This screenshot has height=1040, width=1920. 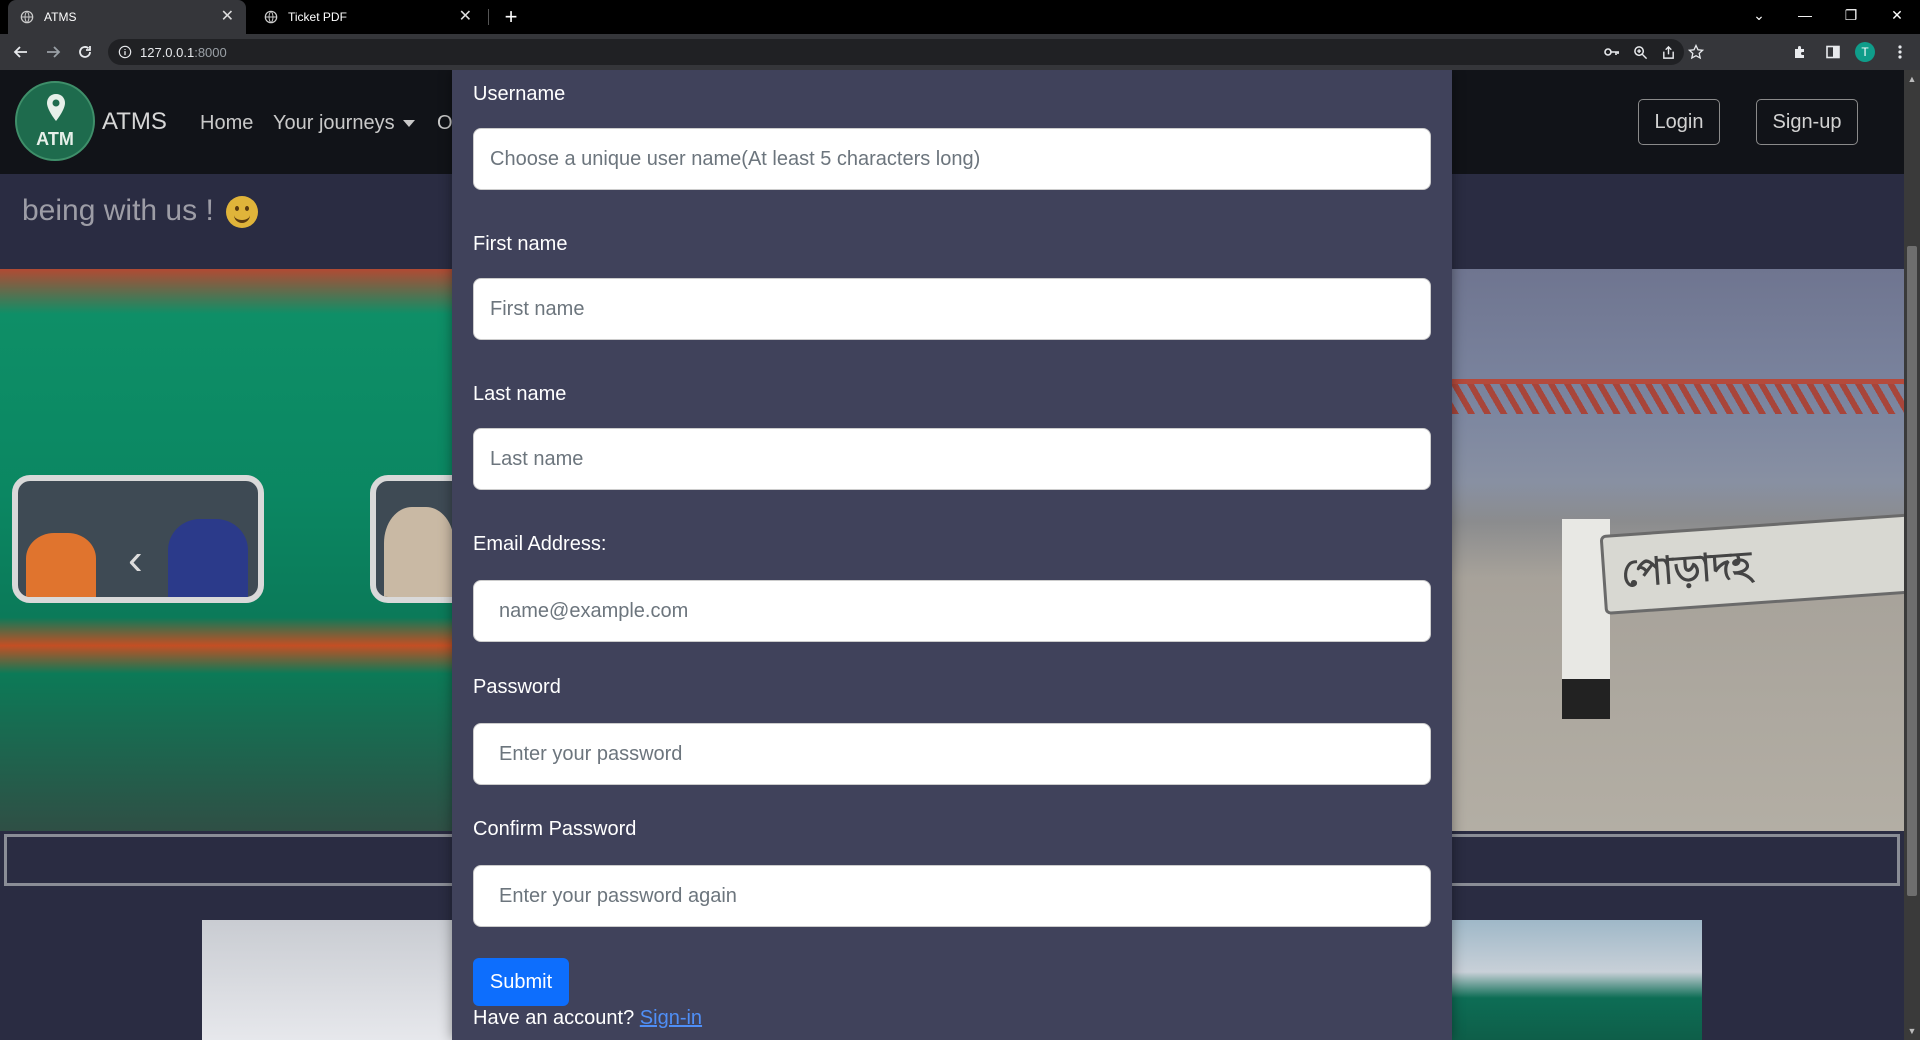 I want to click on password-input, so click(x=952, y=754).